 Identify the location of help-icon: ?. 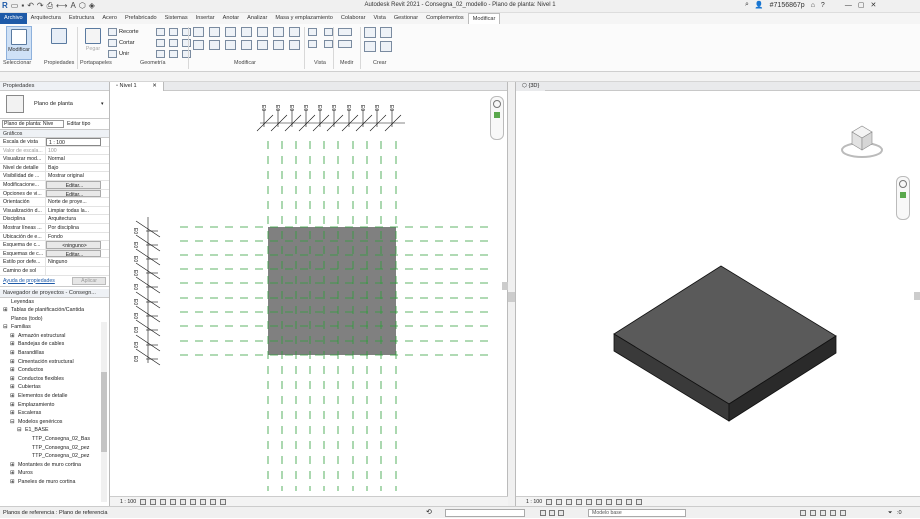
(823, 5).